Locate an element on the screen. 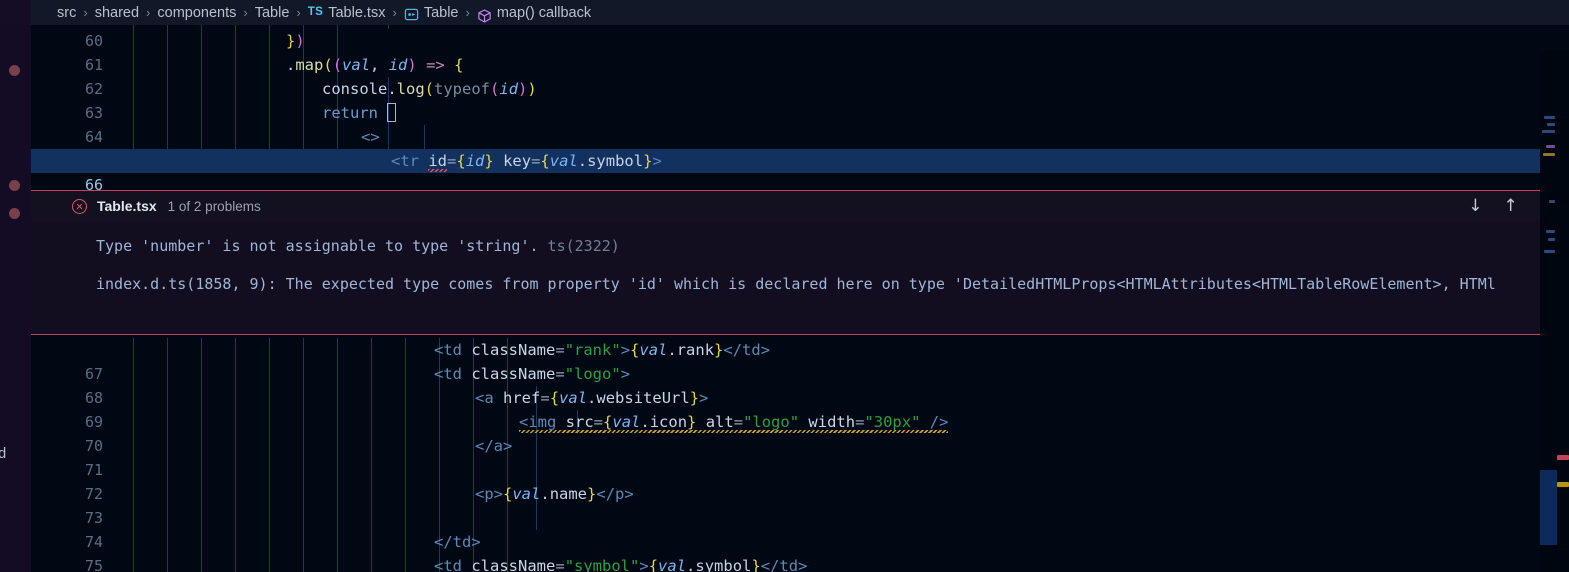 Image resolution: width=1569 pixels, height=572 pixels. breadcrumb-item-table-symbol: Table is located at coordinates (431, 13).